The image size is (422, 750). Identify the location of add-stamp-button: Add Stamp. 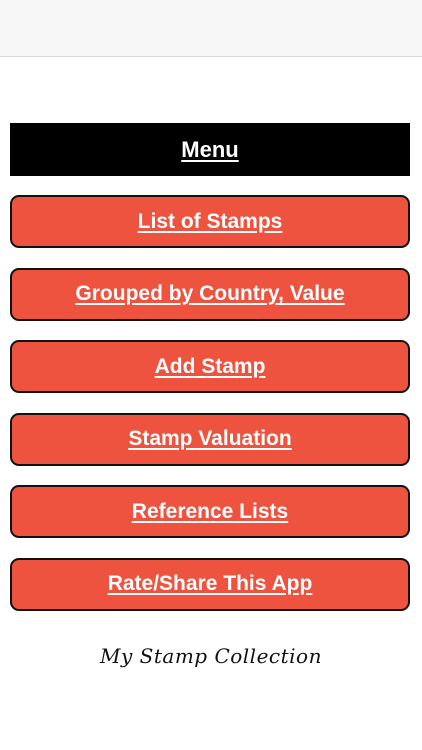
(210, 366).